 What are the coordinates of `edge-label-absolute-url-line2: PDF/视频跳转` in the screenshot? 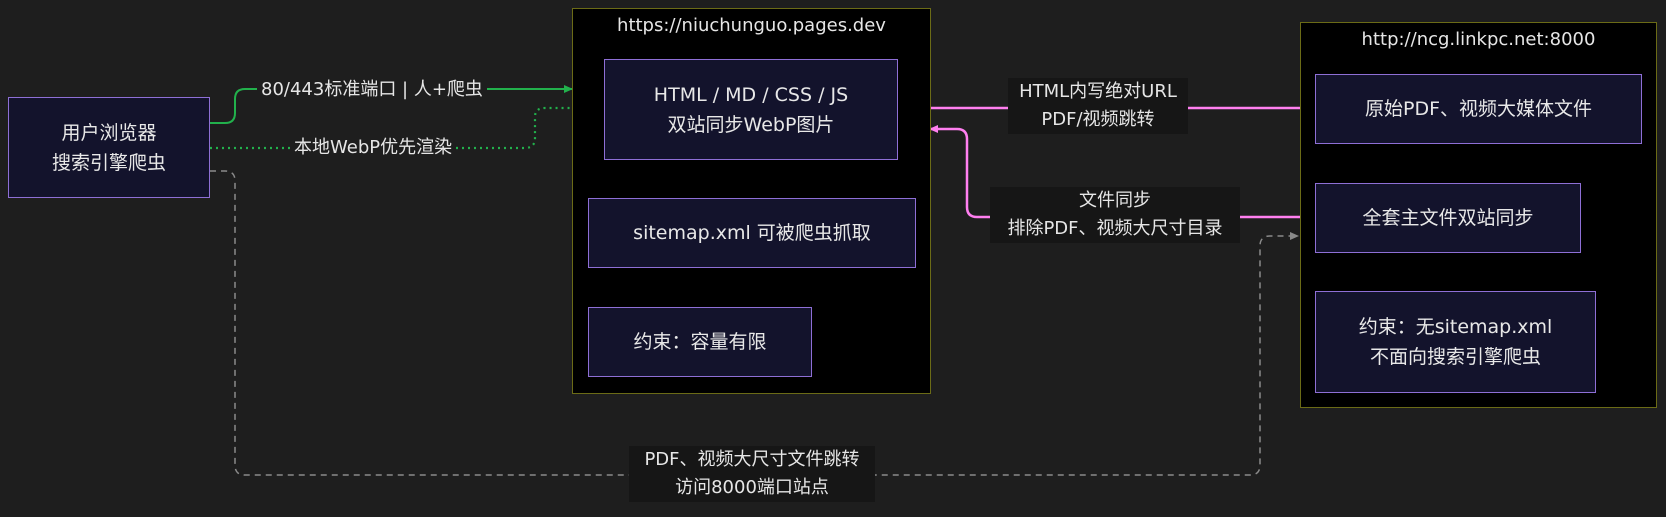 It's located at (1098, 119).